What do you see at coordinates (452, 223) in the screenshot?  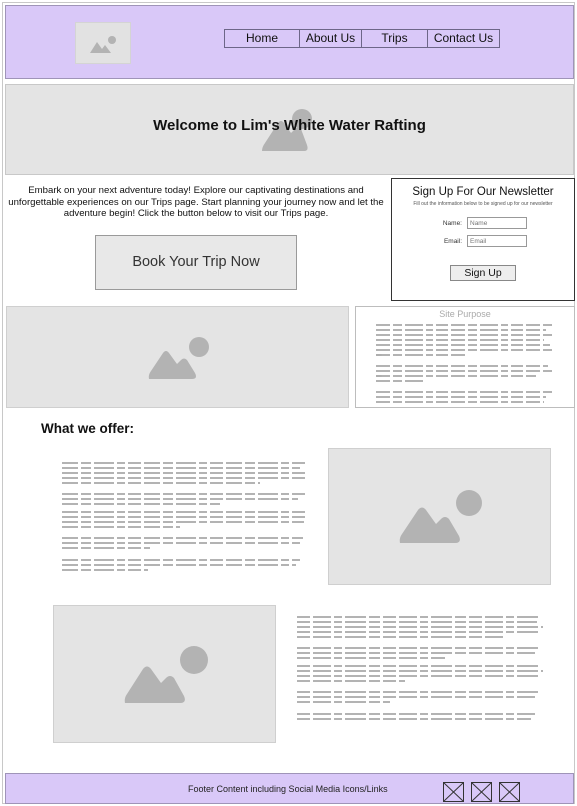 I see `name-label: Name:` at bounding box center [452, 223].